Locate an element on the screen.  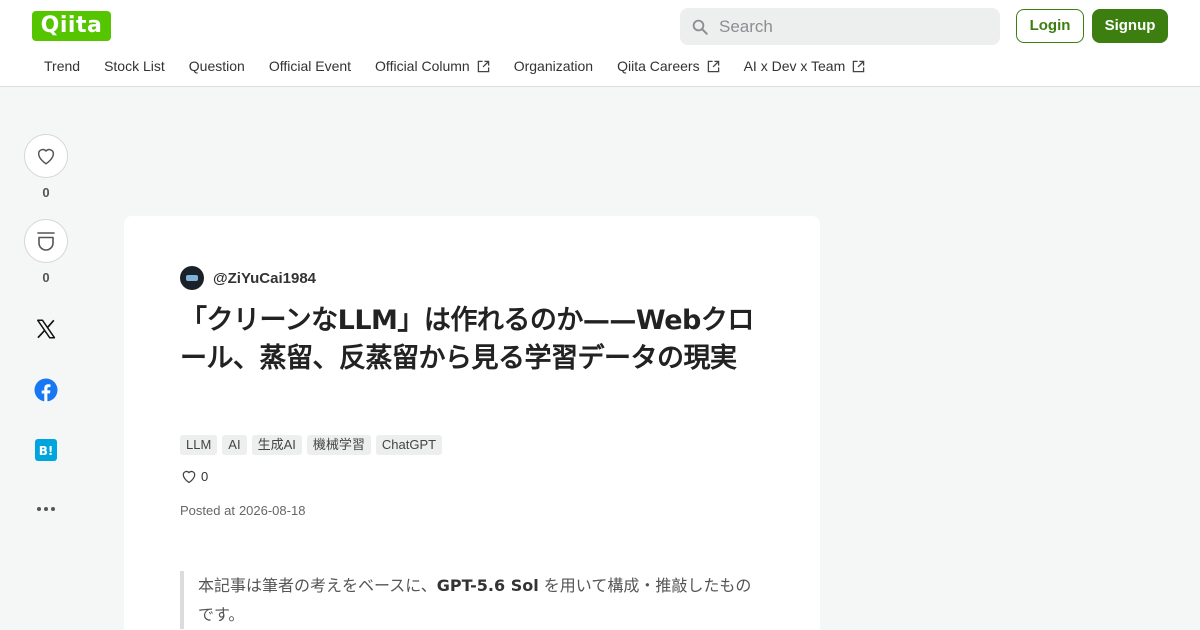
tag-item: ChatGPT is located at coordinates (409, 445).